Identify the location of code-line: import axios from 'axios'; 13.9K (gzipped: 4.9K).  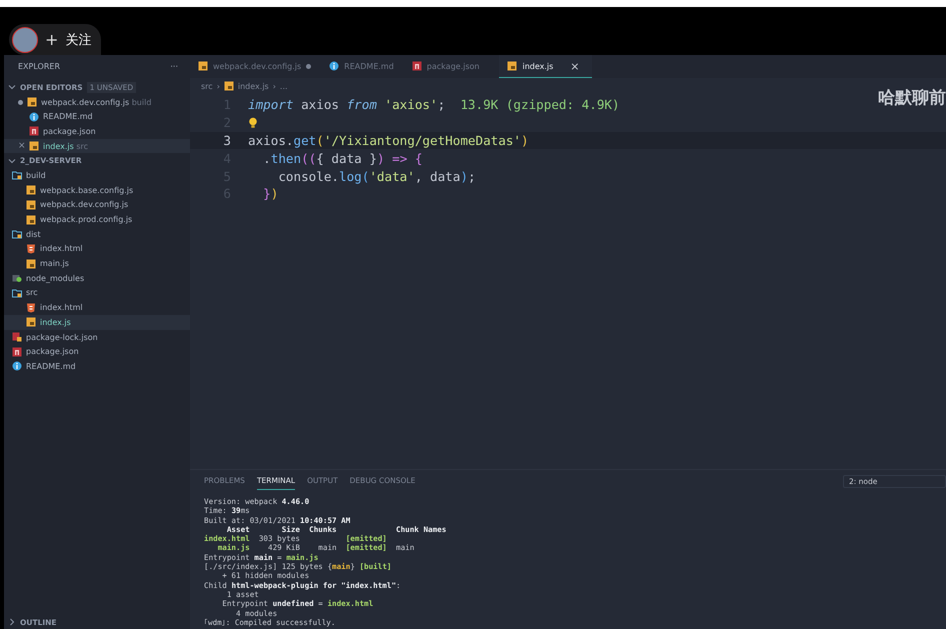
(434, 104).